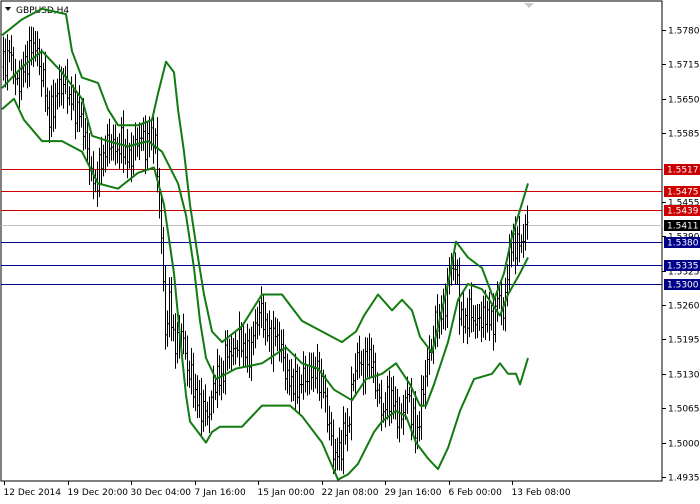 The image size is (700, 504). Describe the element at coordinates (684, 307) in the screenshot. I see `y-tick-label: 1.5260` at that location.